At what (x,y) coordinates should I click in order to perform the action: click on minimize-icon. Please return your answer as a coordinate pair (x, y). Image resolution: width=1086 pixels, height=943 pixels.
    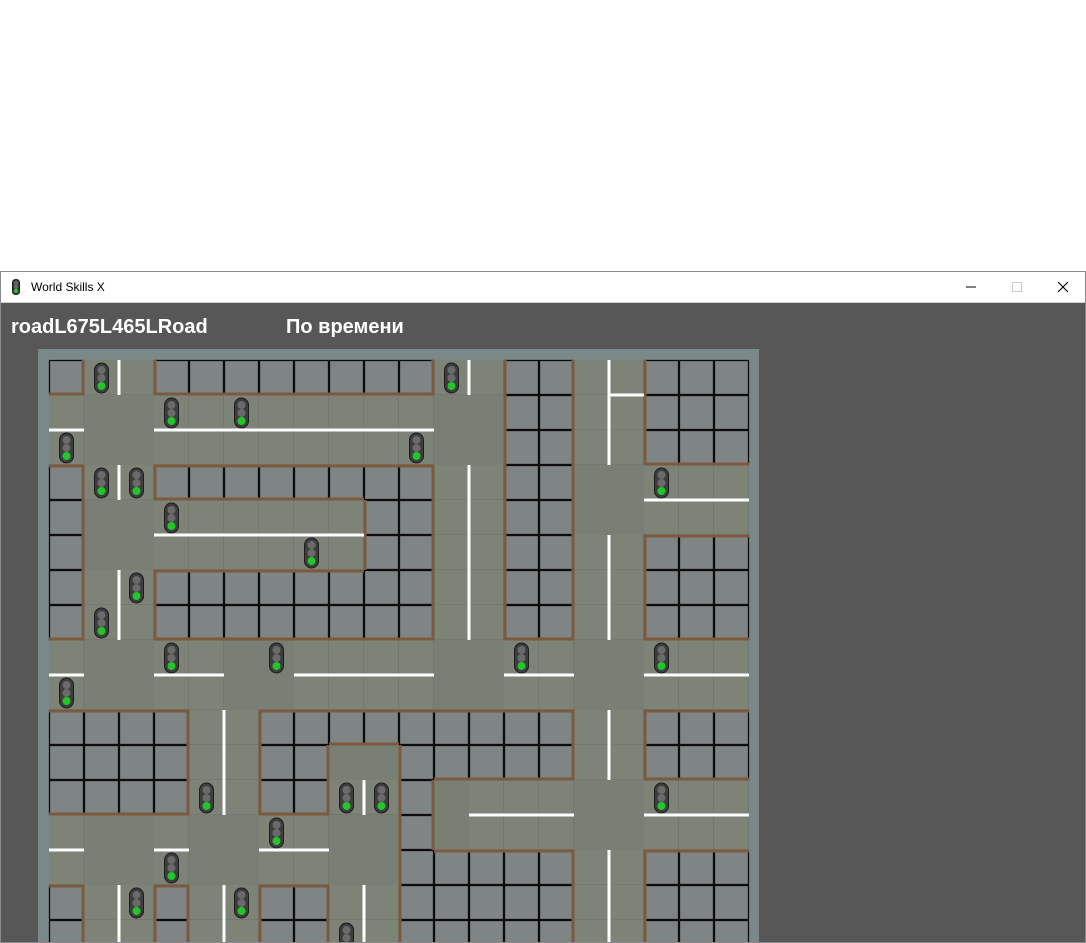
    Looking at the image, I should click on (971, 287).